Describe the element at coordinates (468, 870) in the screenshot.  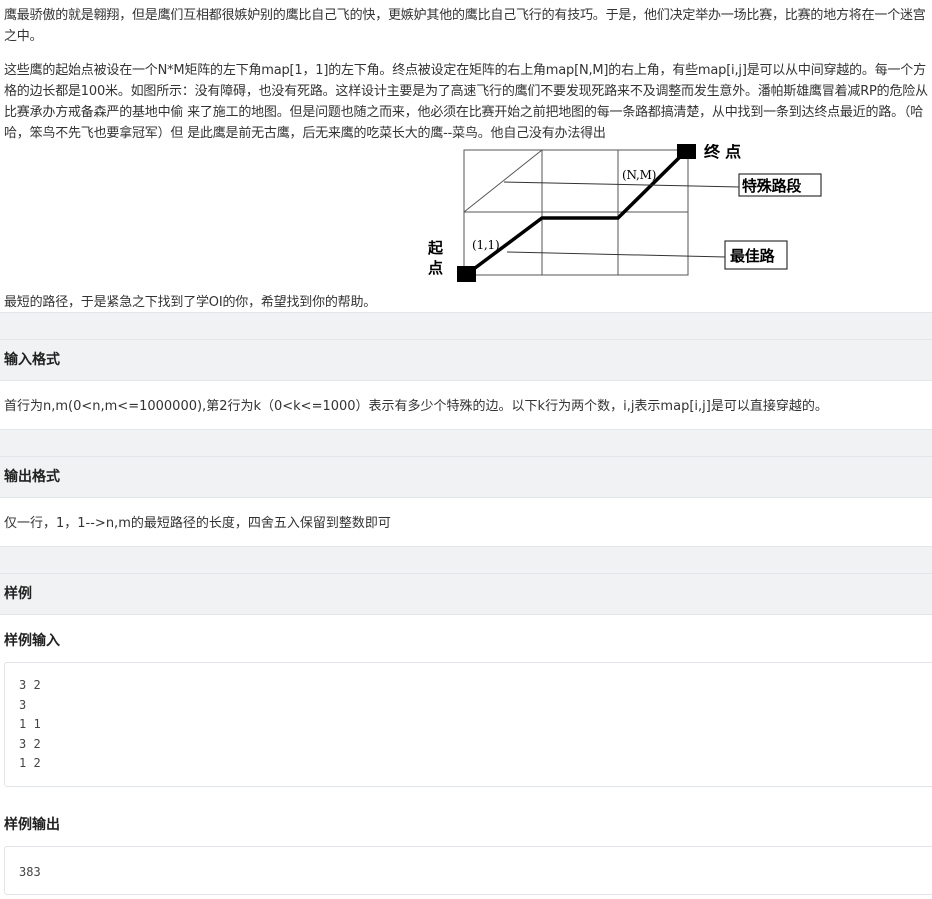
I see `sample-output-box: 383` at that location.